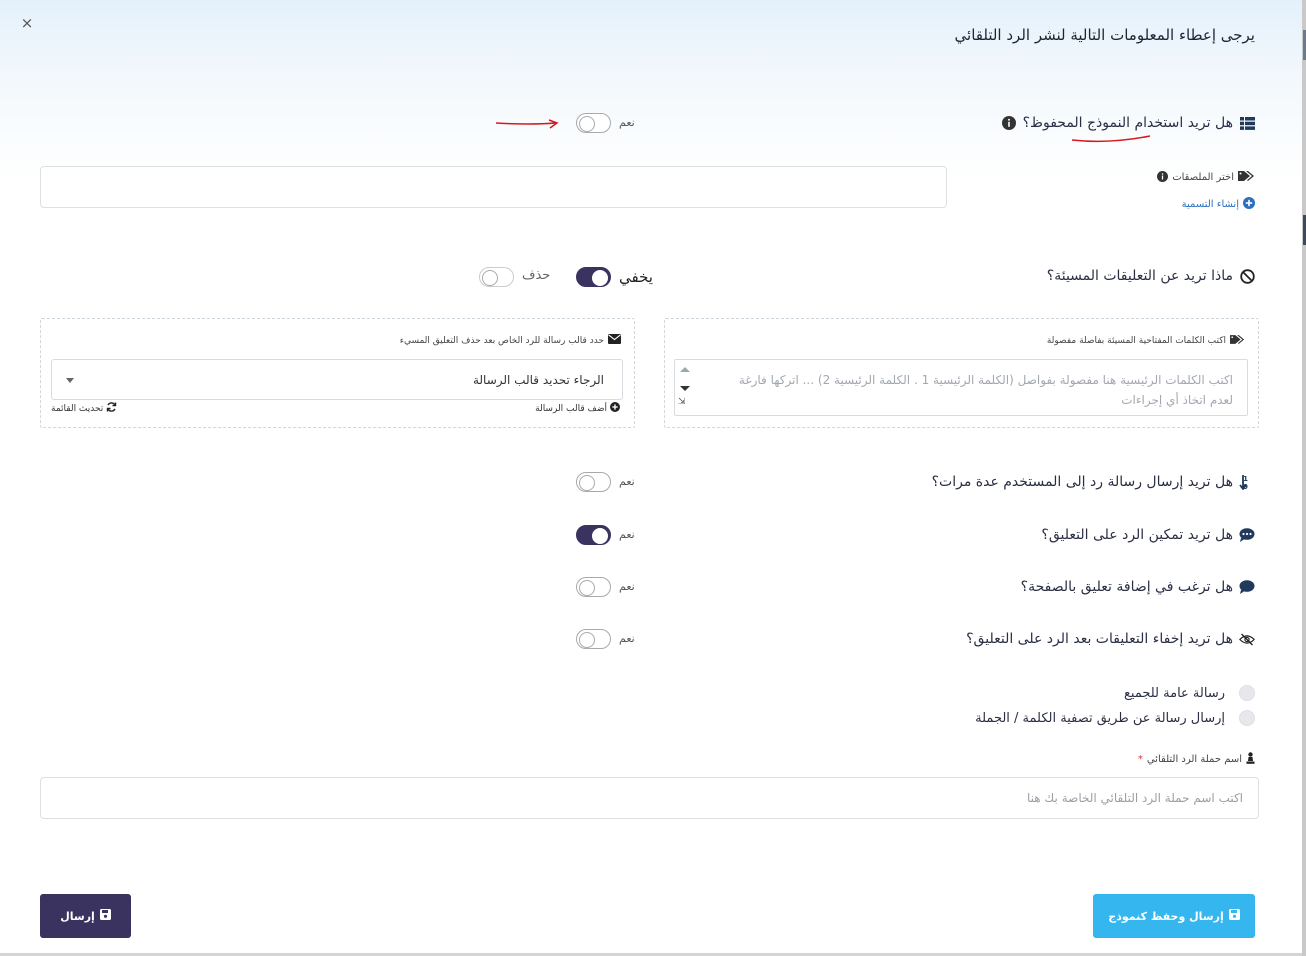 The width and height of the screenshot is (1306, 956). What do you see at coordinates (1139, 276) in the screenshot?
I see `offensive-comments-question-text: ماذا تريد عن التعليقات المسيئة؟` at bounding box center [1139, 276].